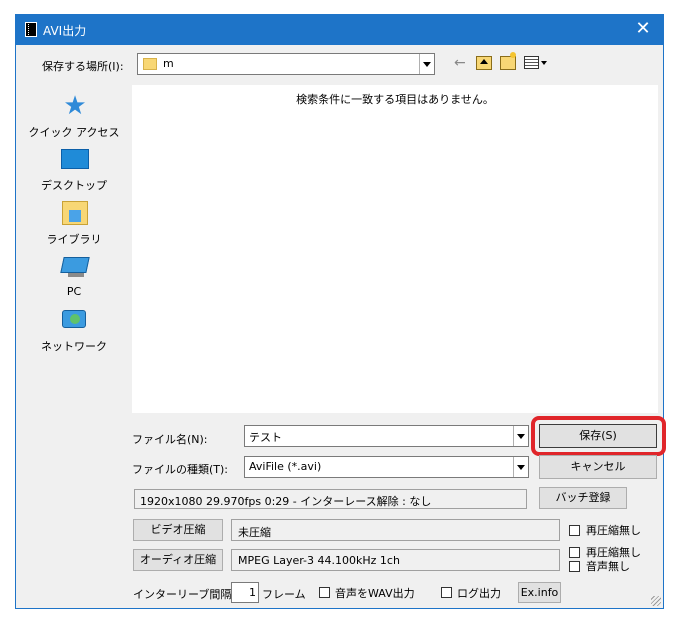 The width and height of the screenshot is (681, 625). I want to click on save-button: 保存(S), so click(598, 436).